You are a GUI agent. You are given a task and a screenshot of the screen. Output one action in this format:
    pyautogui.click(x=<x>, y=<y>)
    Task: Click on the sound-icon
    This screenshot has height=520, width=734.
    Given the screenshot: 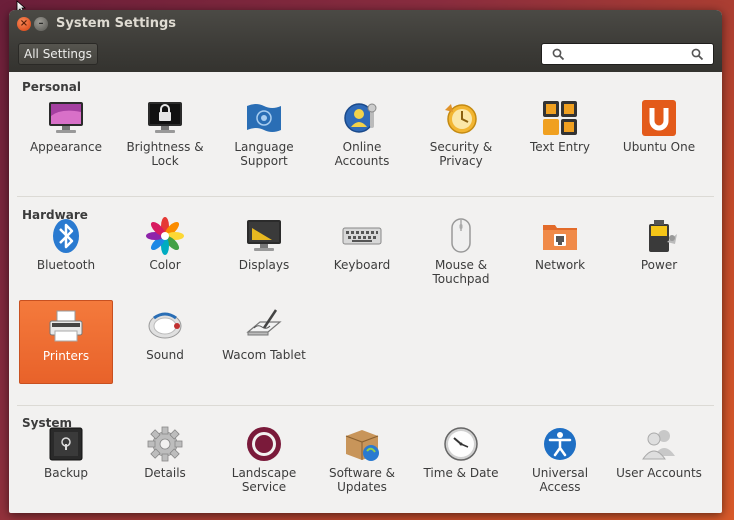 What is the action you would take?
    pyautogui.click(x=165, y=325)
    